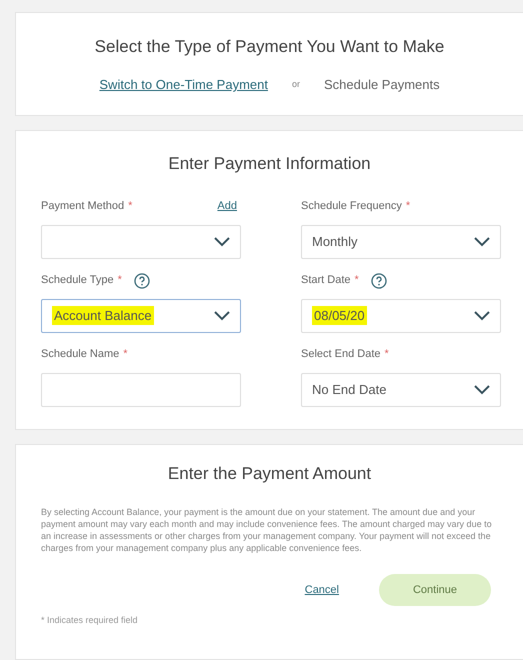 The width and height of the screenshot is (523, 660). Describe the element at coordinates (401, 389) in the screenshot. I see `select-field: No End Date` at that location.